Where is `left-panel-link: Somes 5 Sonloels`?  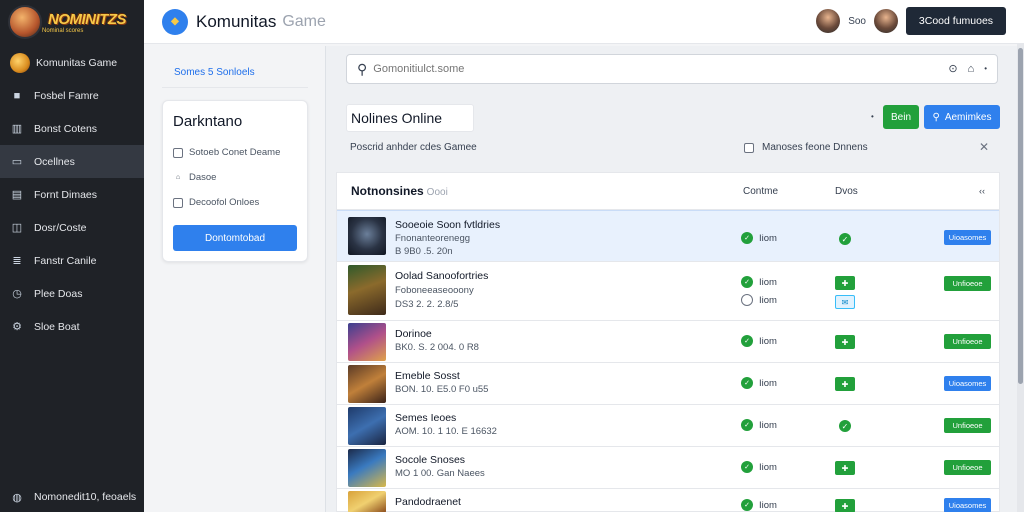
left-panel-link: Somes 5 Sonloels is located at coordinates (235, 73).